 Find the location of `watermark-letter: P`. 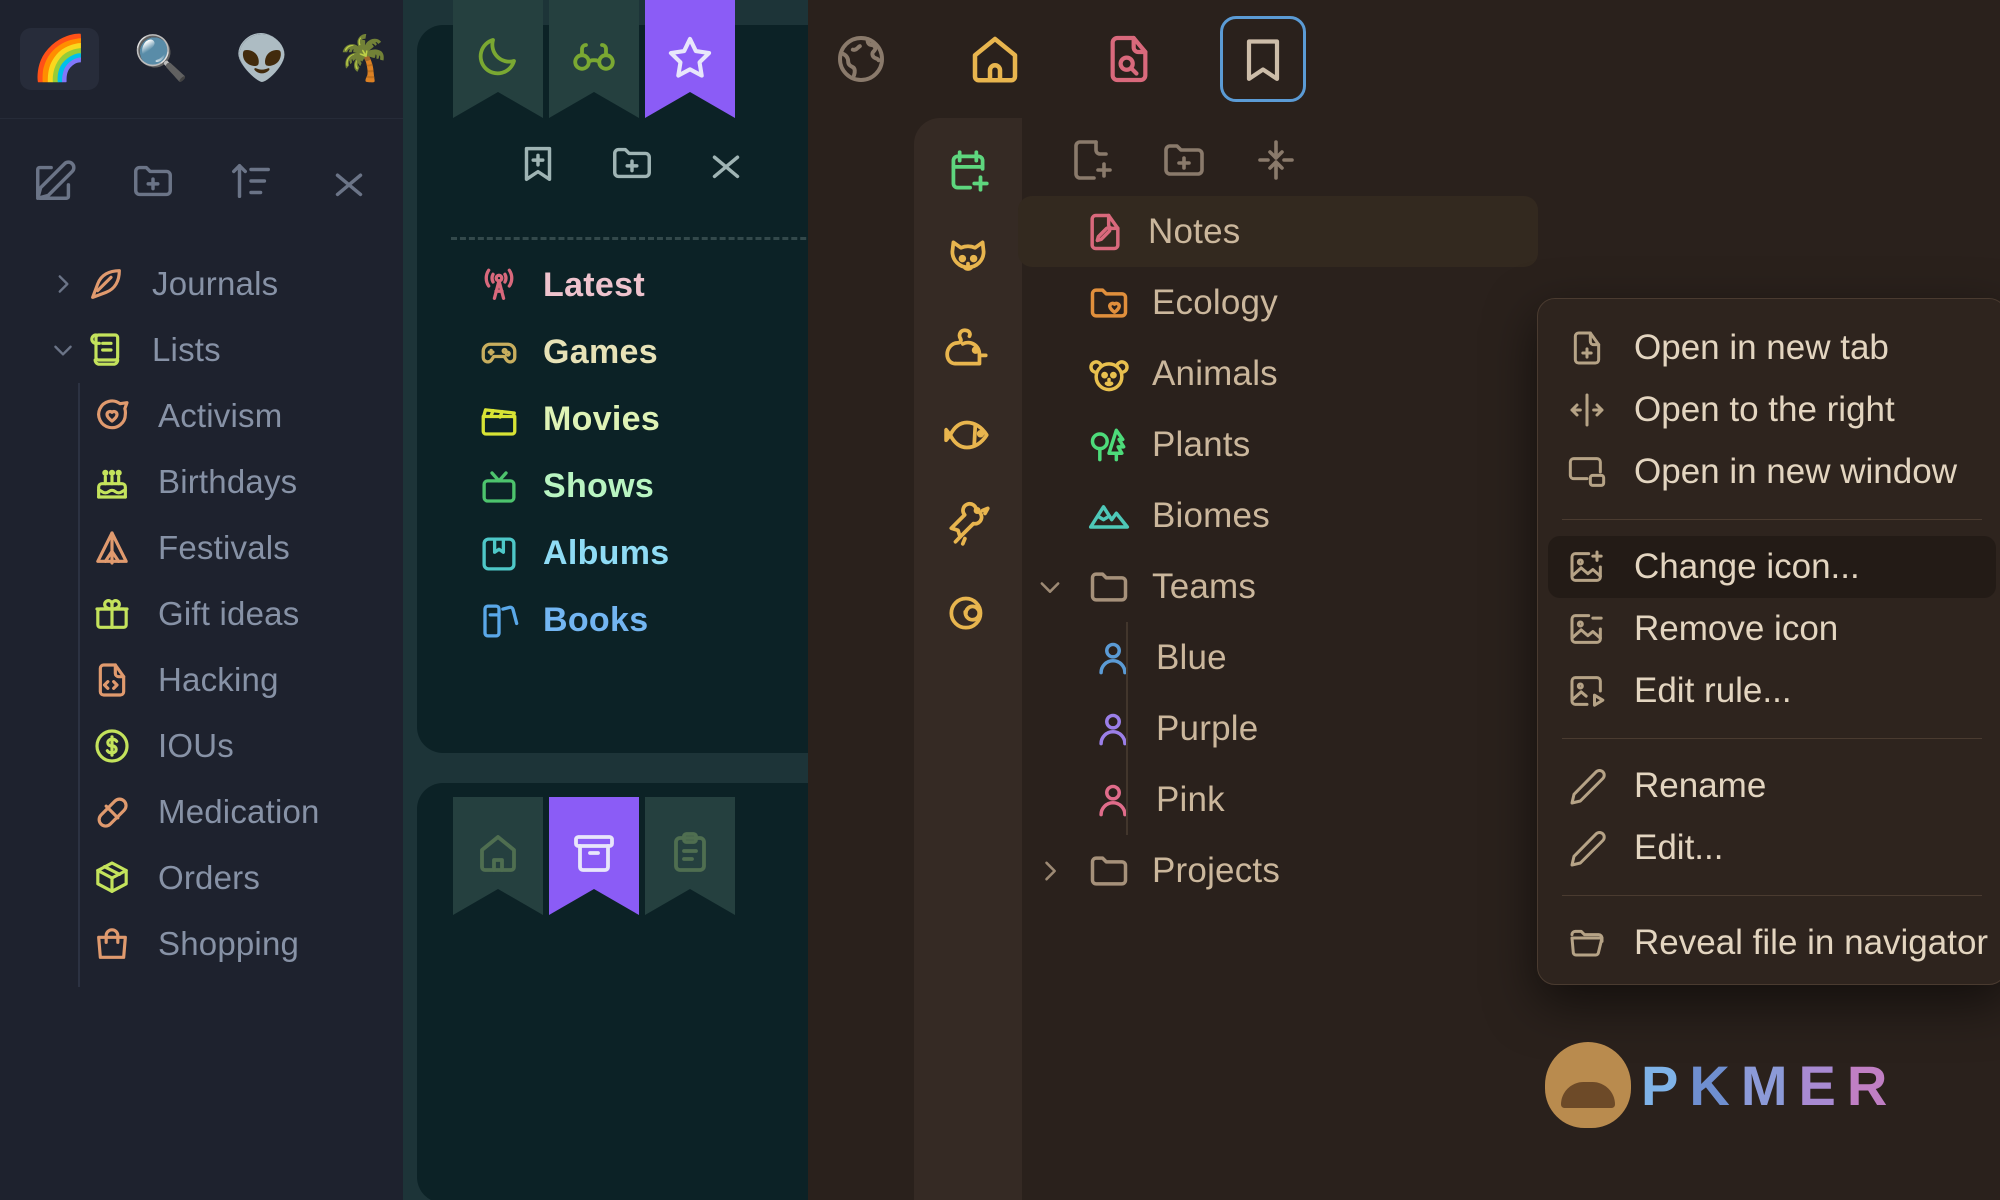

watermark-letter: P is located at coordinates (1660, 1085).